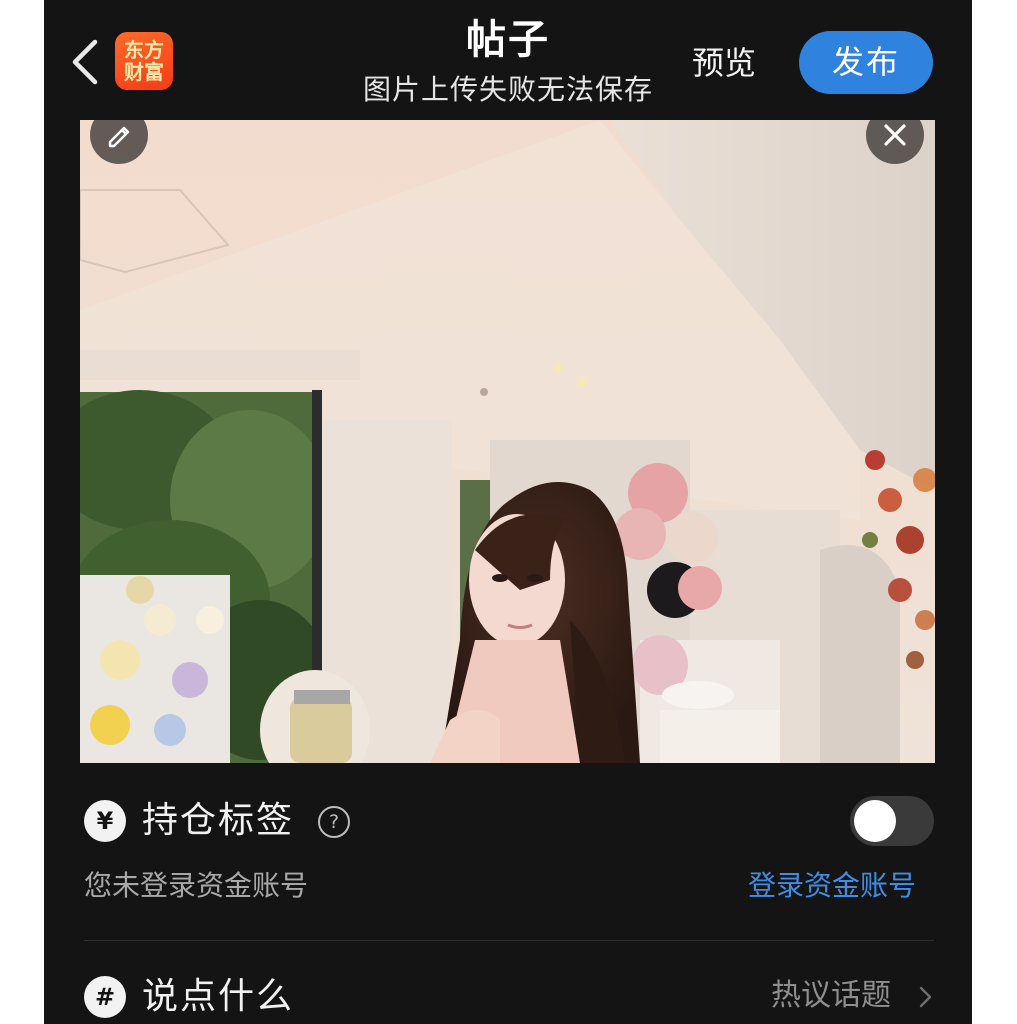 This screenshot has width=1017, height=1024. I want to click on app-logo-line1: 东方, so click(144, 50).